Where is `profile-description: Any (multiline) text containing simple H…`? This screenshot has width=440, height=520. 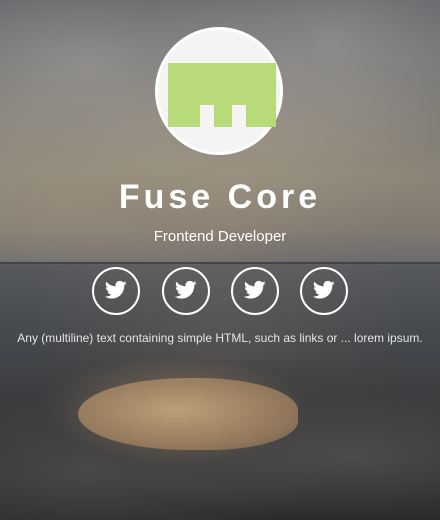 profile-description: Any (multiline) text containing simple H… is located at coordinates (220, 338).